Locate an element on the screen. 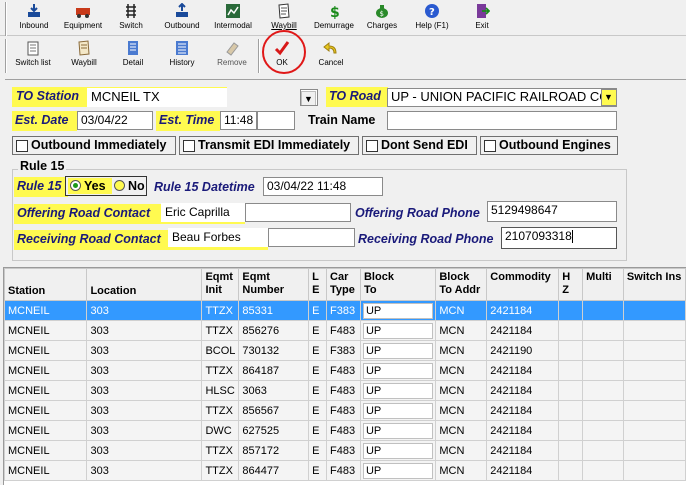  table-row: MCNEIL 303 TTZX 856567 E F483 UP MCN 2421184 is located at coordinates (345, 410).